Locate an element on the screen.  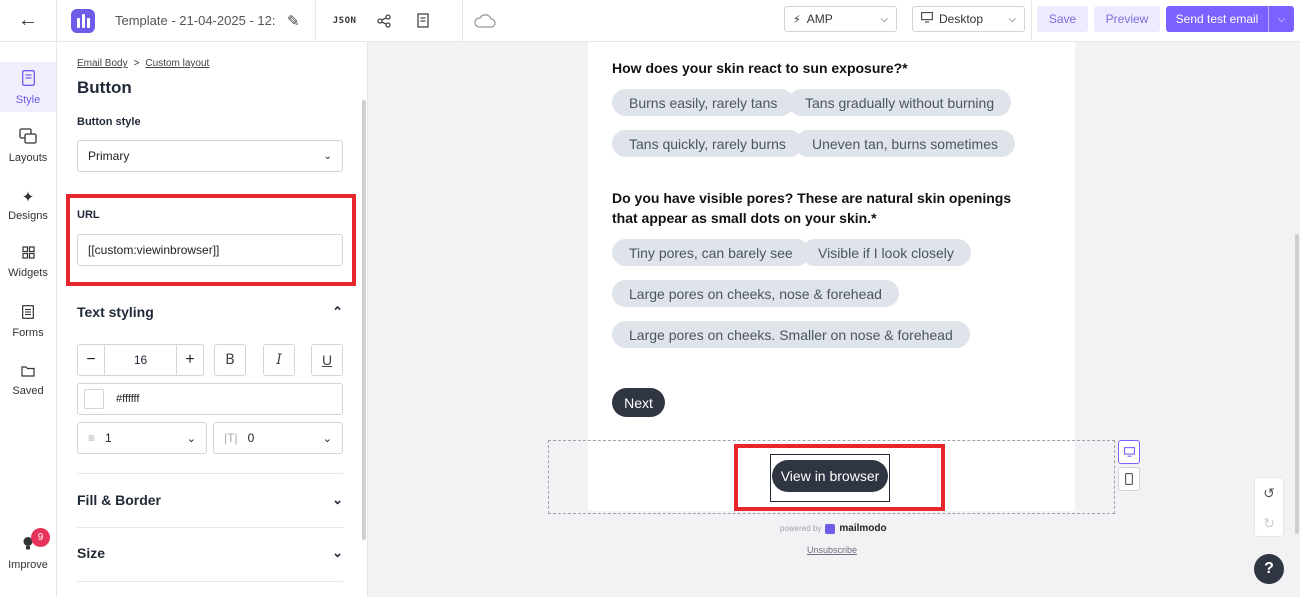
device-toggle is located at coordinates (1129, 466).